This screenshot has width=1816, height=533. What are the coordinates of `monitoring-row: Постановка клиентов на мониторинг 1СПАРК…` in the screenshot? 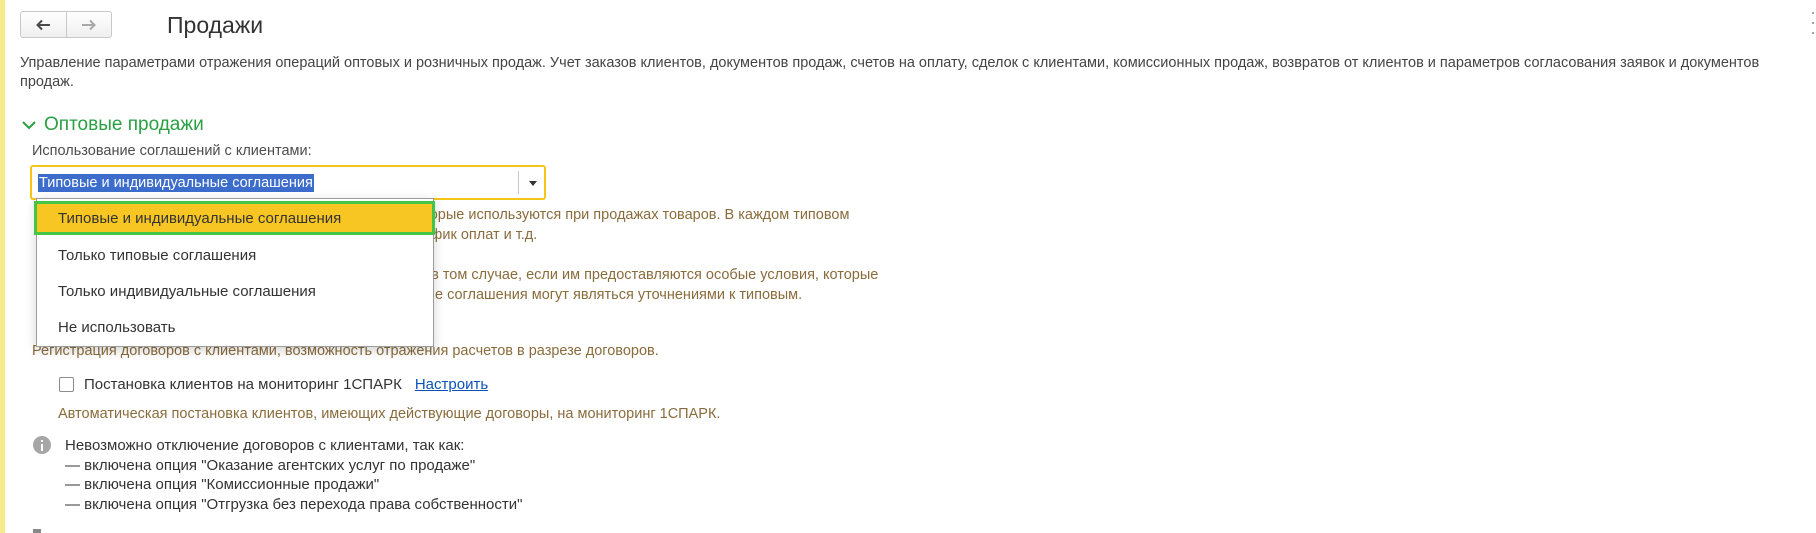 It's located at (273, 384).